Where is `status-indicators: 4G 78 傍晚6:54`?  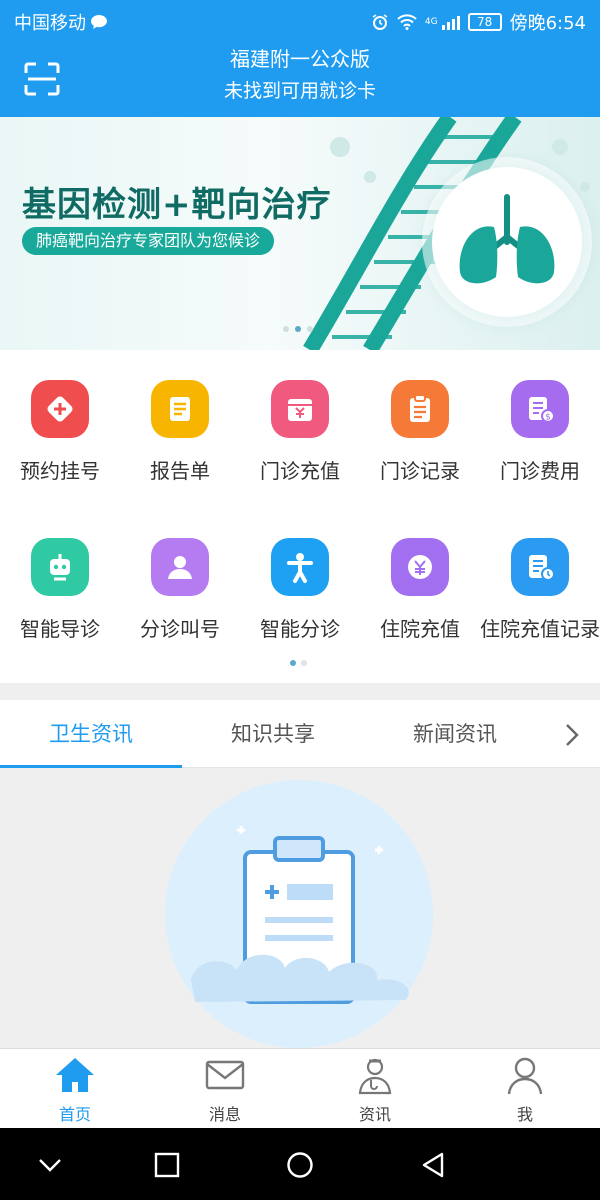 status-indicators: 4G 78 傍晚6:54 is located at coordinates (478, 22).